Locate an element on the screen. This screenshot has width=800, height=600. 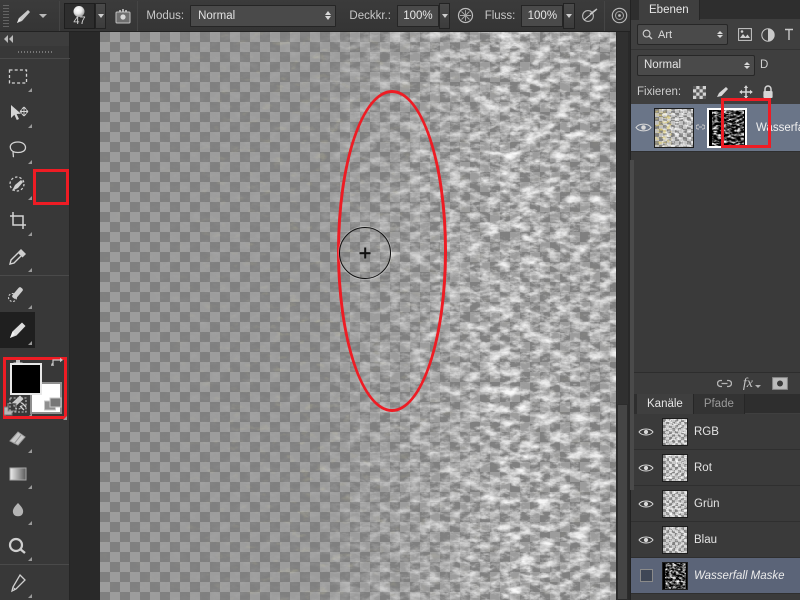
blend-mode-value: Normal is located at coordinates (217, 15).